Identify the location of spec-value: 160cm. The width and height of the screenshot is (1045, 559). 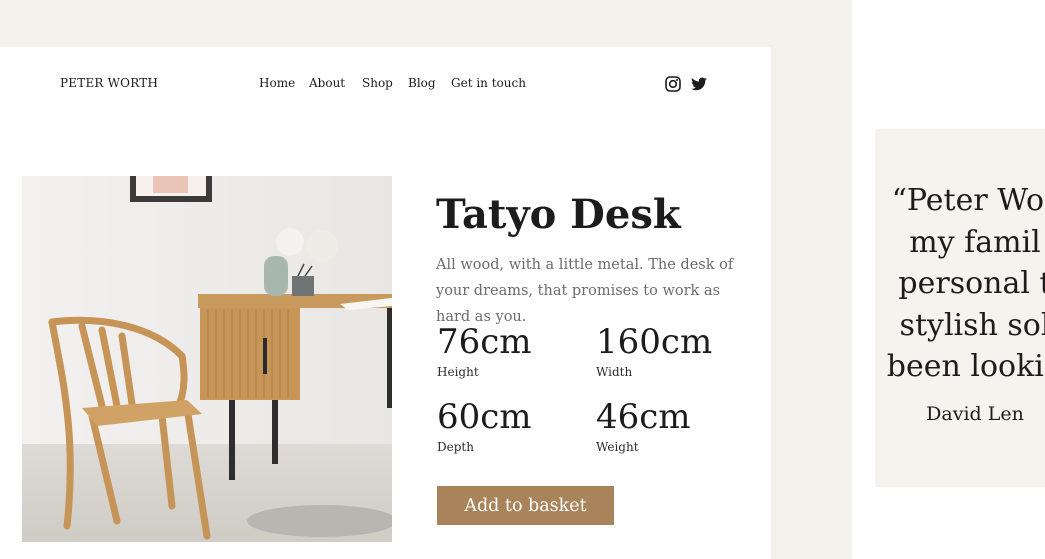
(654, 342).